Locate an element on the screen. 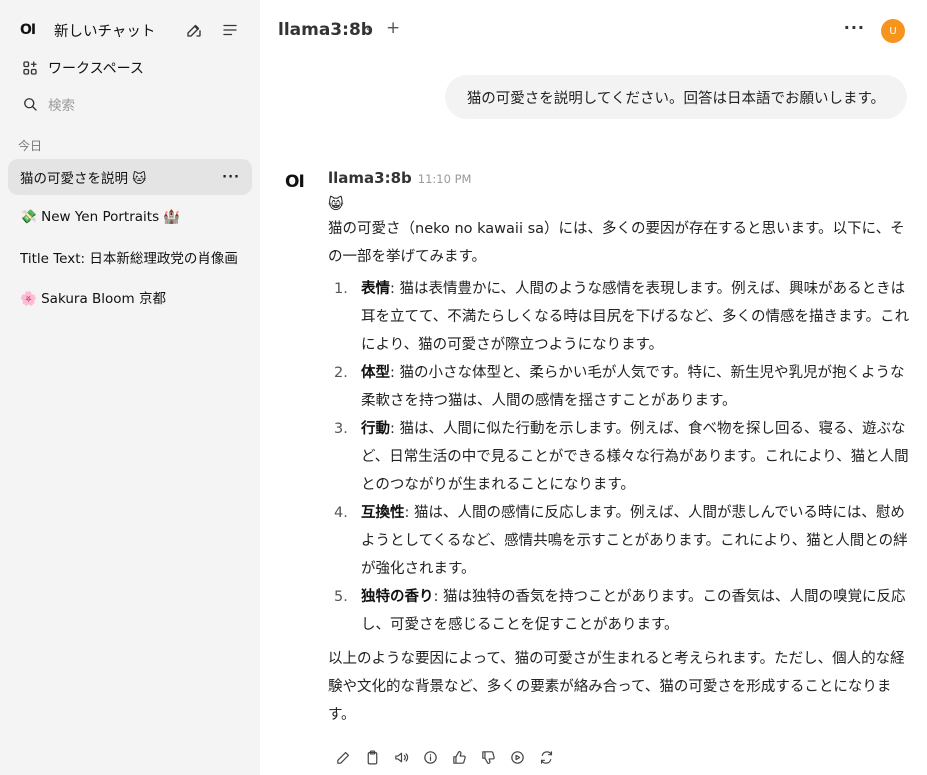 Image resolution: width=927 pixels, height=775 pixels. regenerate-icon is located at coordinates (546, 757).